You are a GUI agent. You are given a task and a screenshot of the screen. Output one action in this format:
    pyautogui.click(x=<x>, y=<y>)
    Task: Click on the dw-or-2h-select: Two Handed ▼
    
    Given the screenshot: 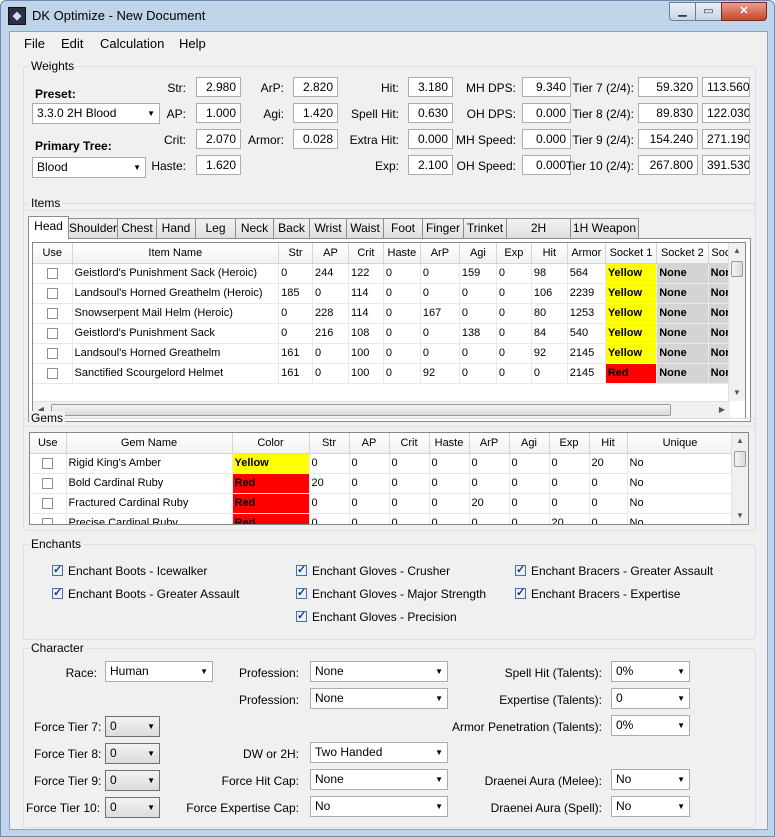 What is the action you would take?
    pyautogui.click(x=379, y=752)
    